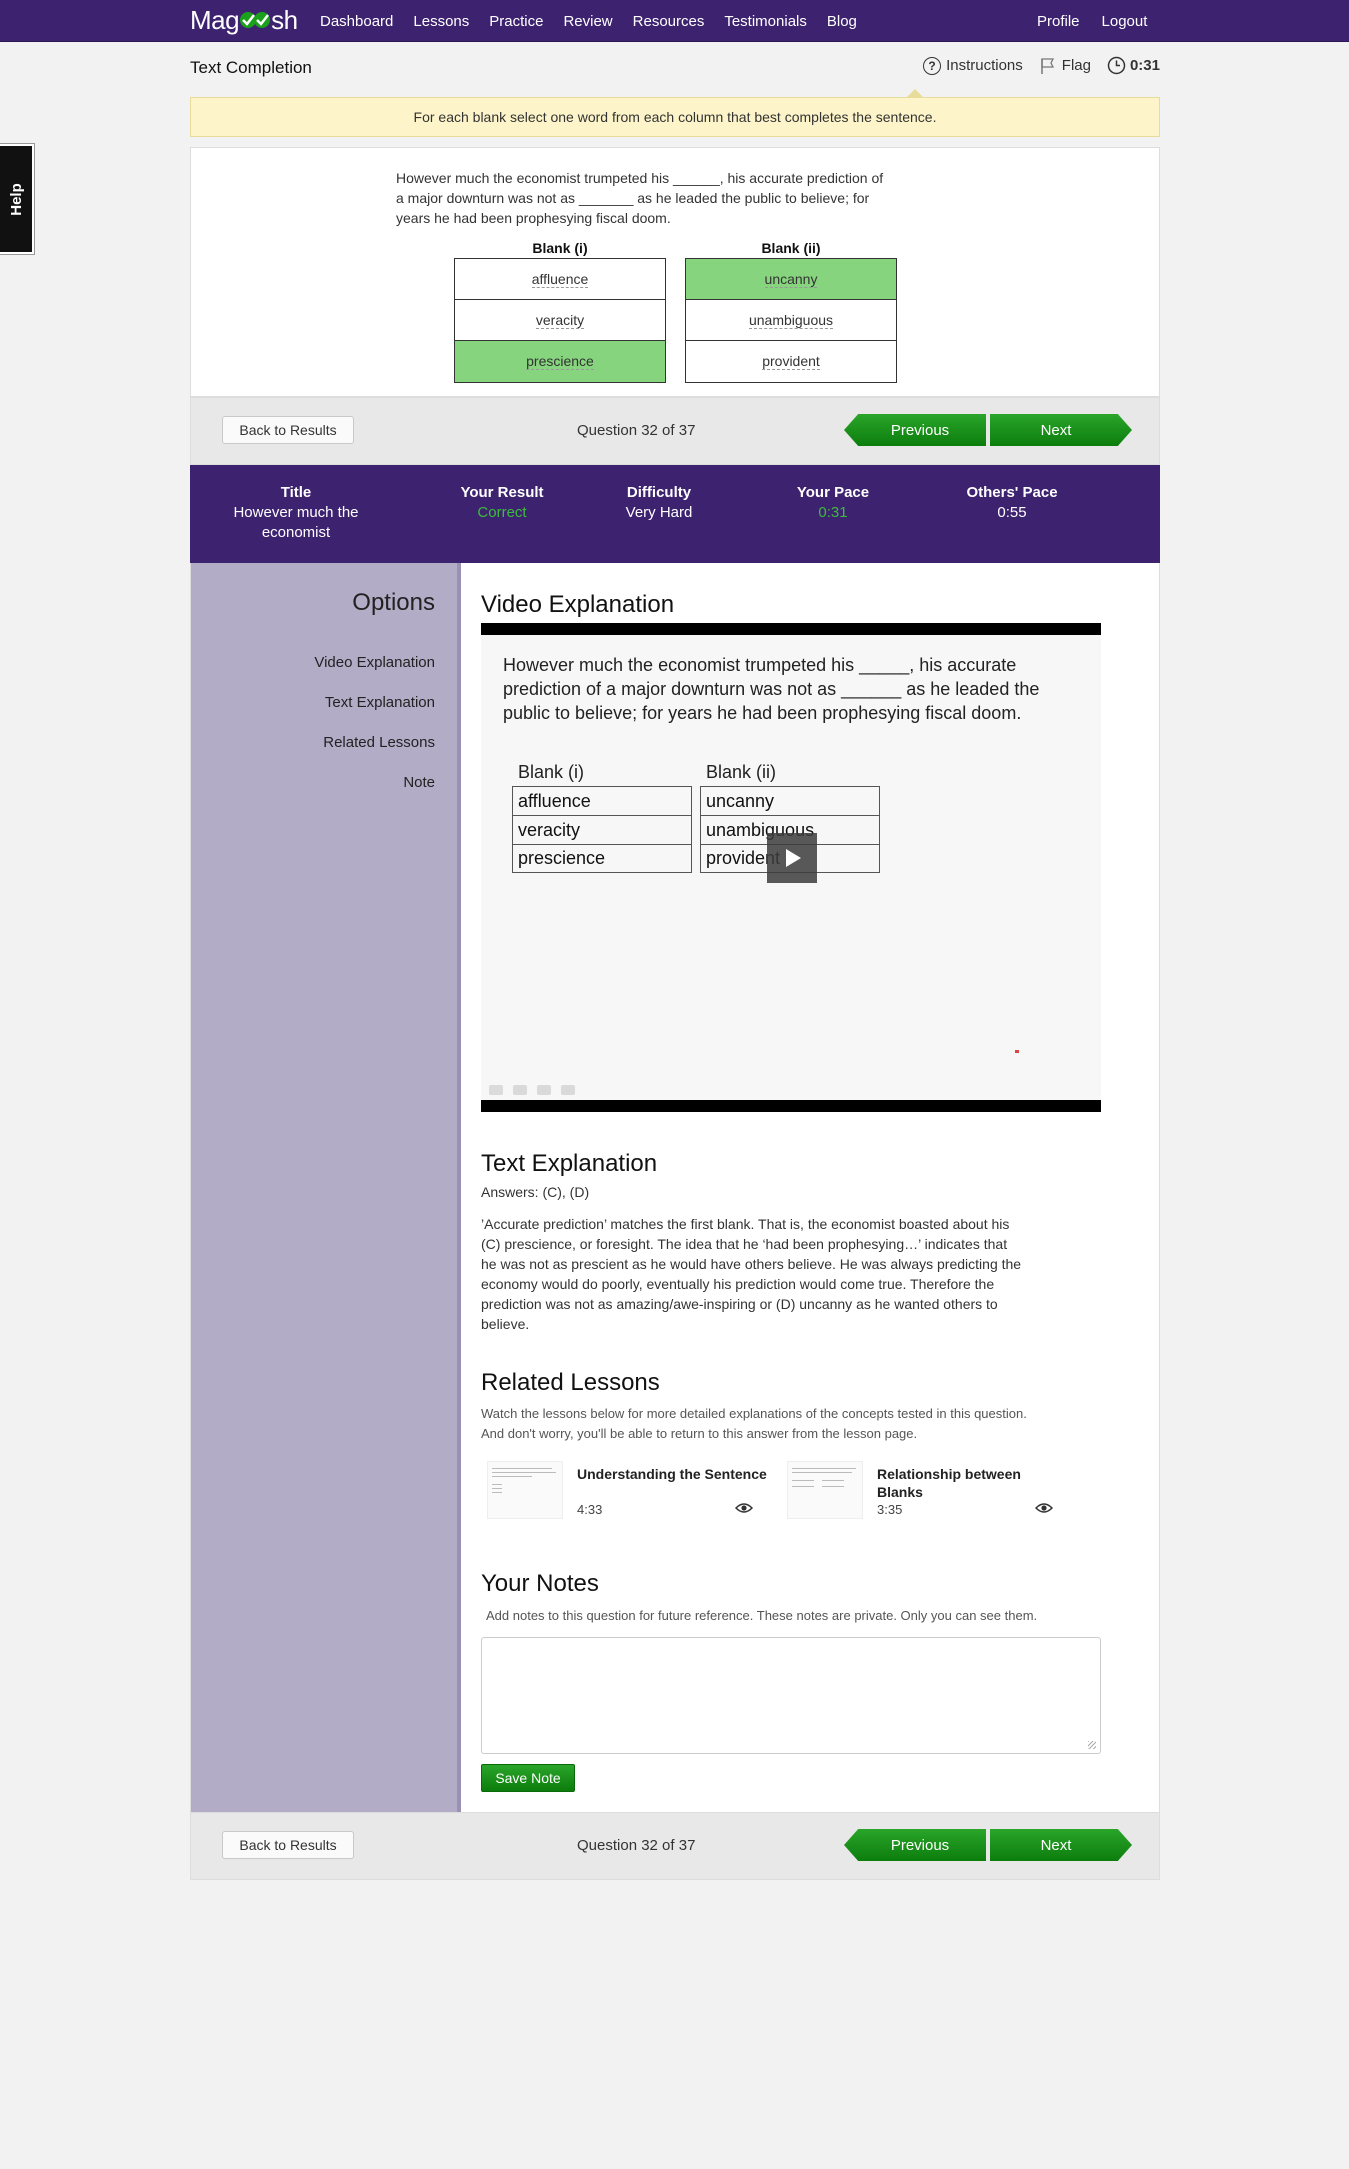  What do you see at coordinates (441, 21) in the screenshot?
I see `nav-lessons: Lessons` at bounding box center [441, 21].